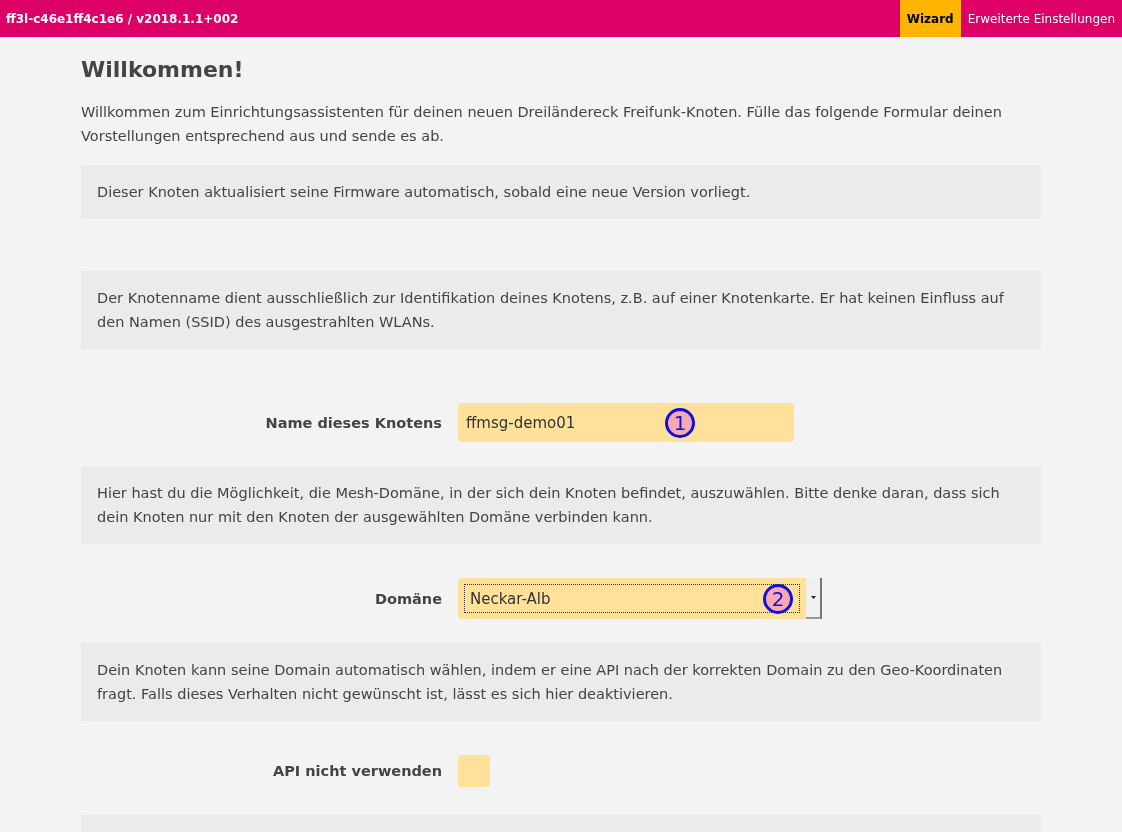  I want to click on header-title: ff3l-c46e1ff4c1e6 / v2018.1.1+002, so click(122, 18).